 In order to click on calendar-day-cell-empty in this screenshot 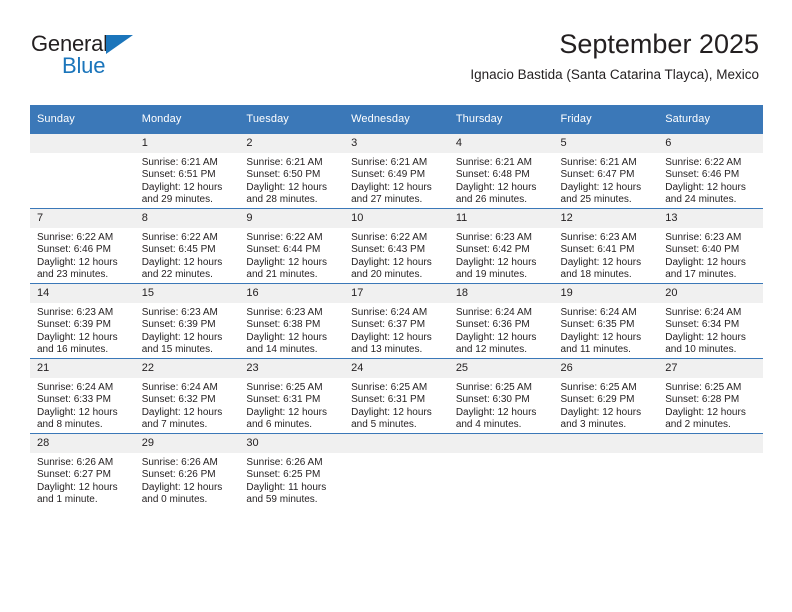, I will do `click(82, 171)`.